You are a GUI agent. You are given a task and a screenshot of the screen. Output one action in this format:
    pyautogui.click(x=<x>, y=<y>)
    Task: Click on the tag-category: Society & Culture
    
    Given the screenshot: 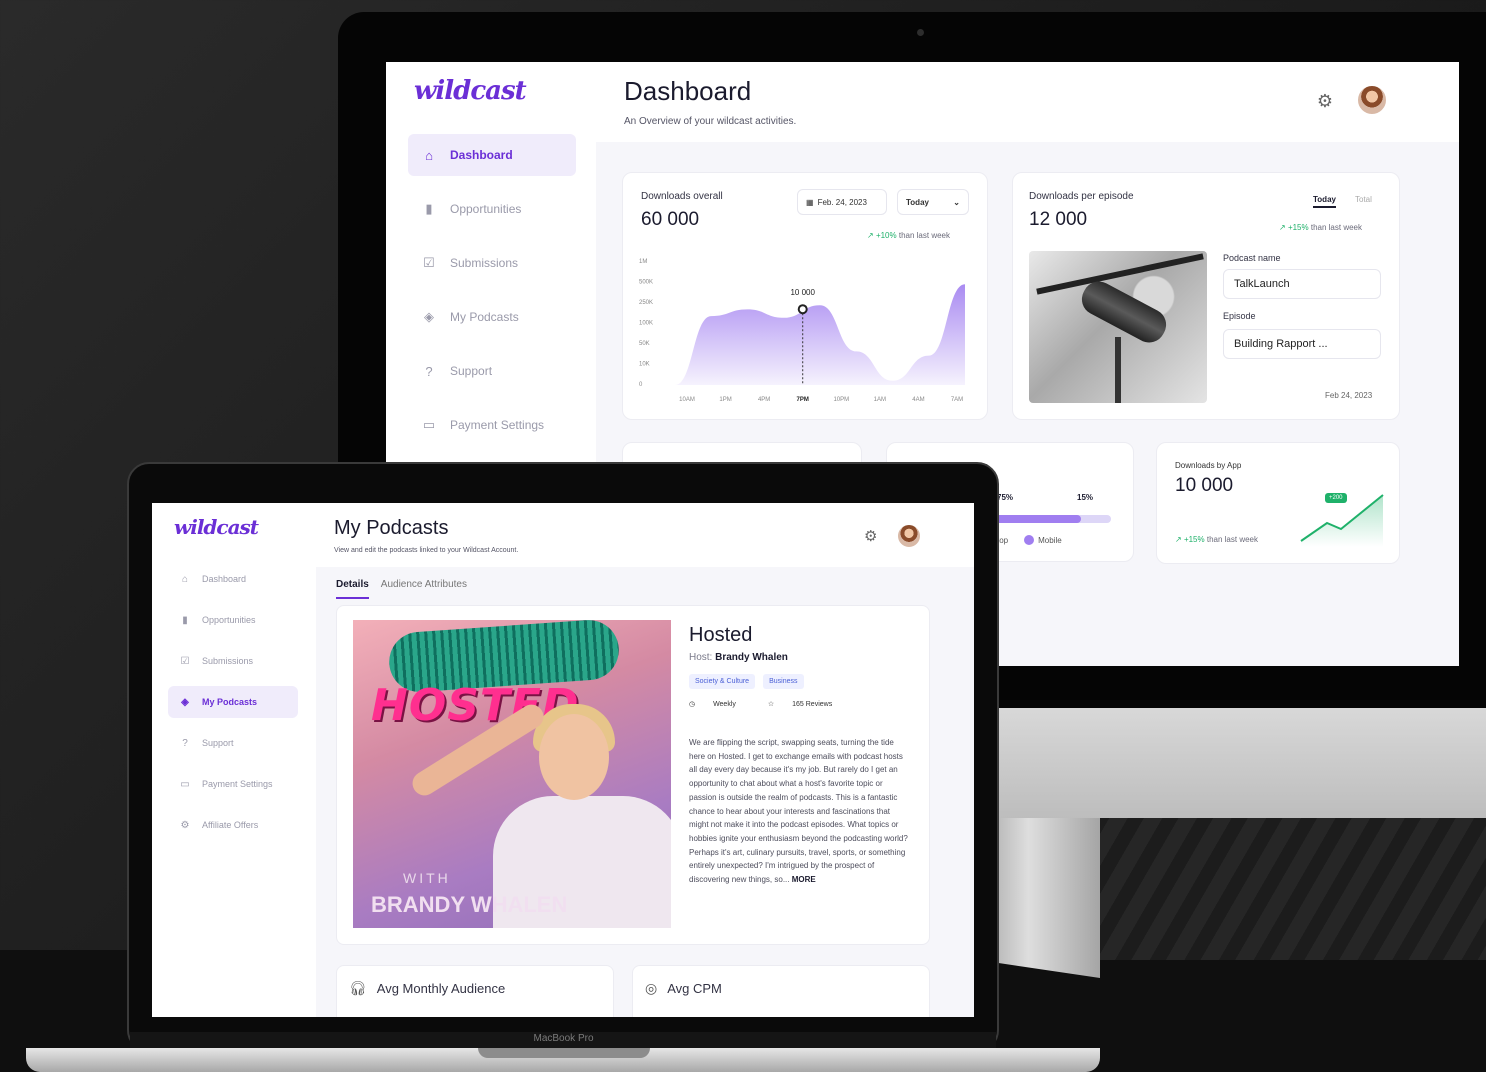 What is the action you would take?
    pyautogui.click(x=722, y=681)
    